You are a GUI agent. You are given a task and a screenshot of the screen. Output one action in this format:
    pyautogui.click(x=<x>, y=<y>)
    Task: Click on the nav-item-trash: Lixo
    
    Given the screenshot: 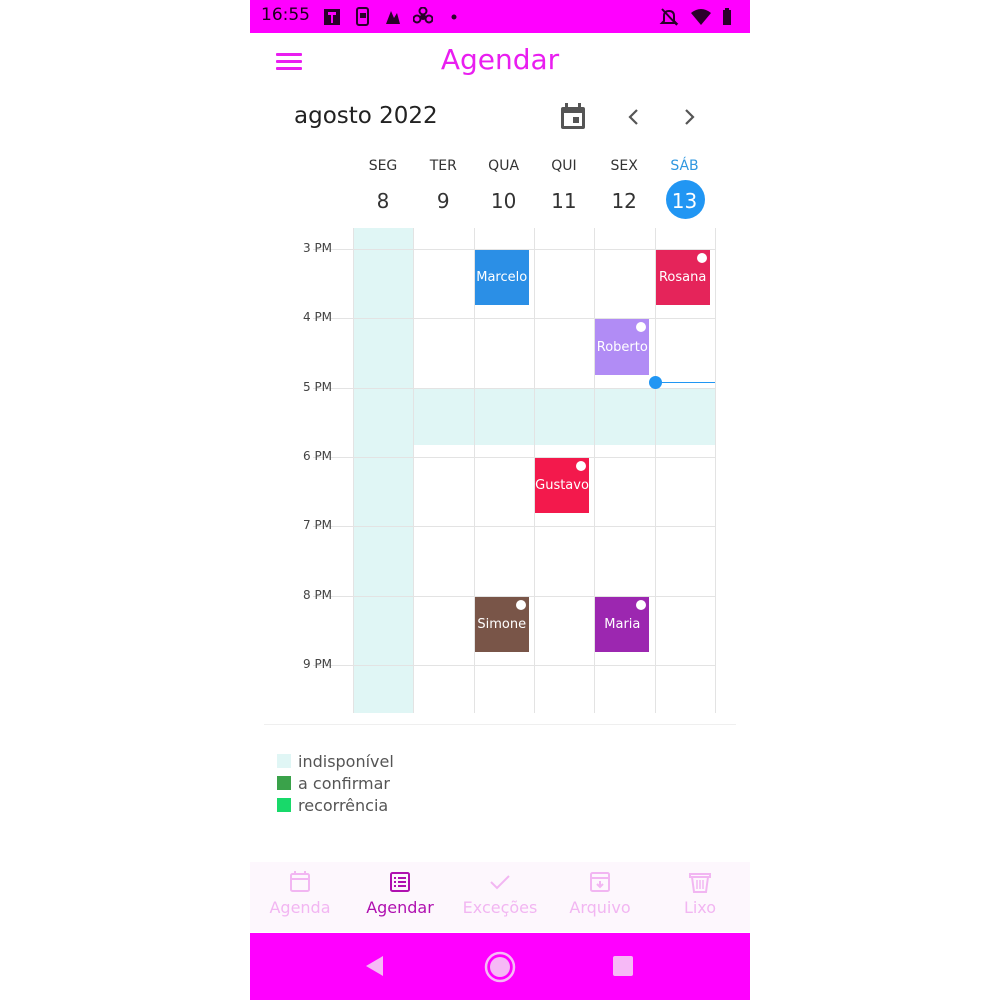 What is the action you would take?
    pyautogui.click(x=700, y=892)
    